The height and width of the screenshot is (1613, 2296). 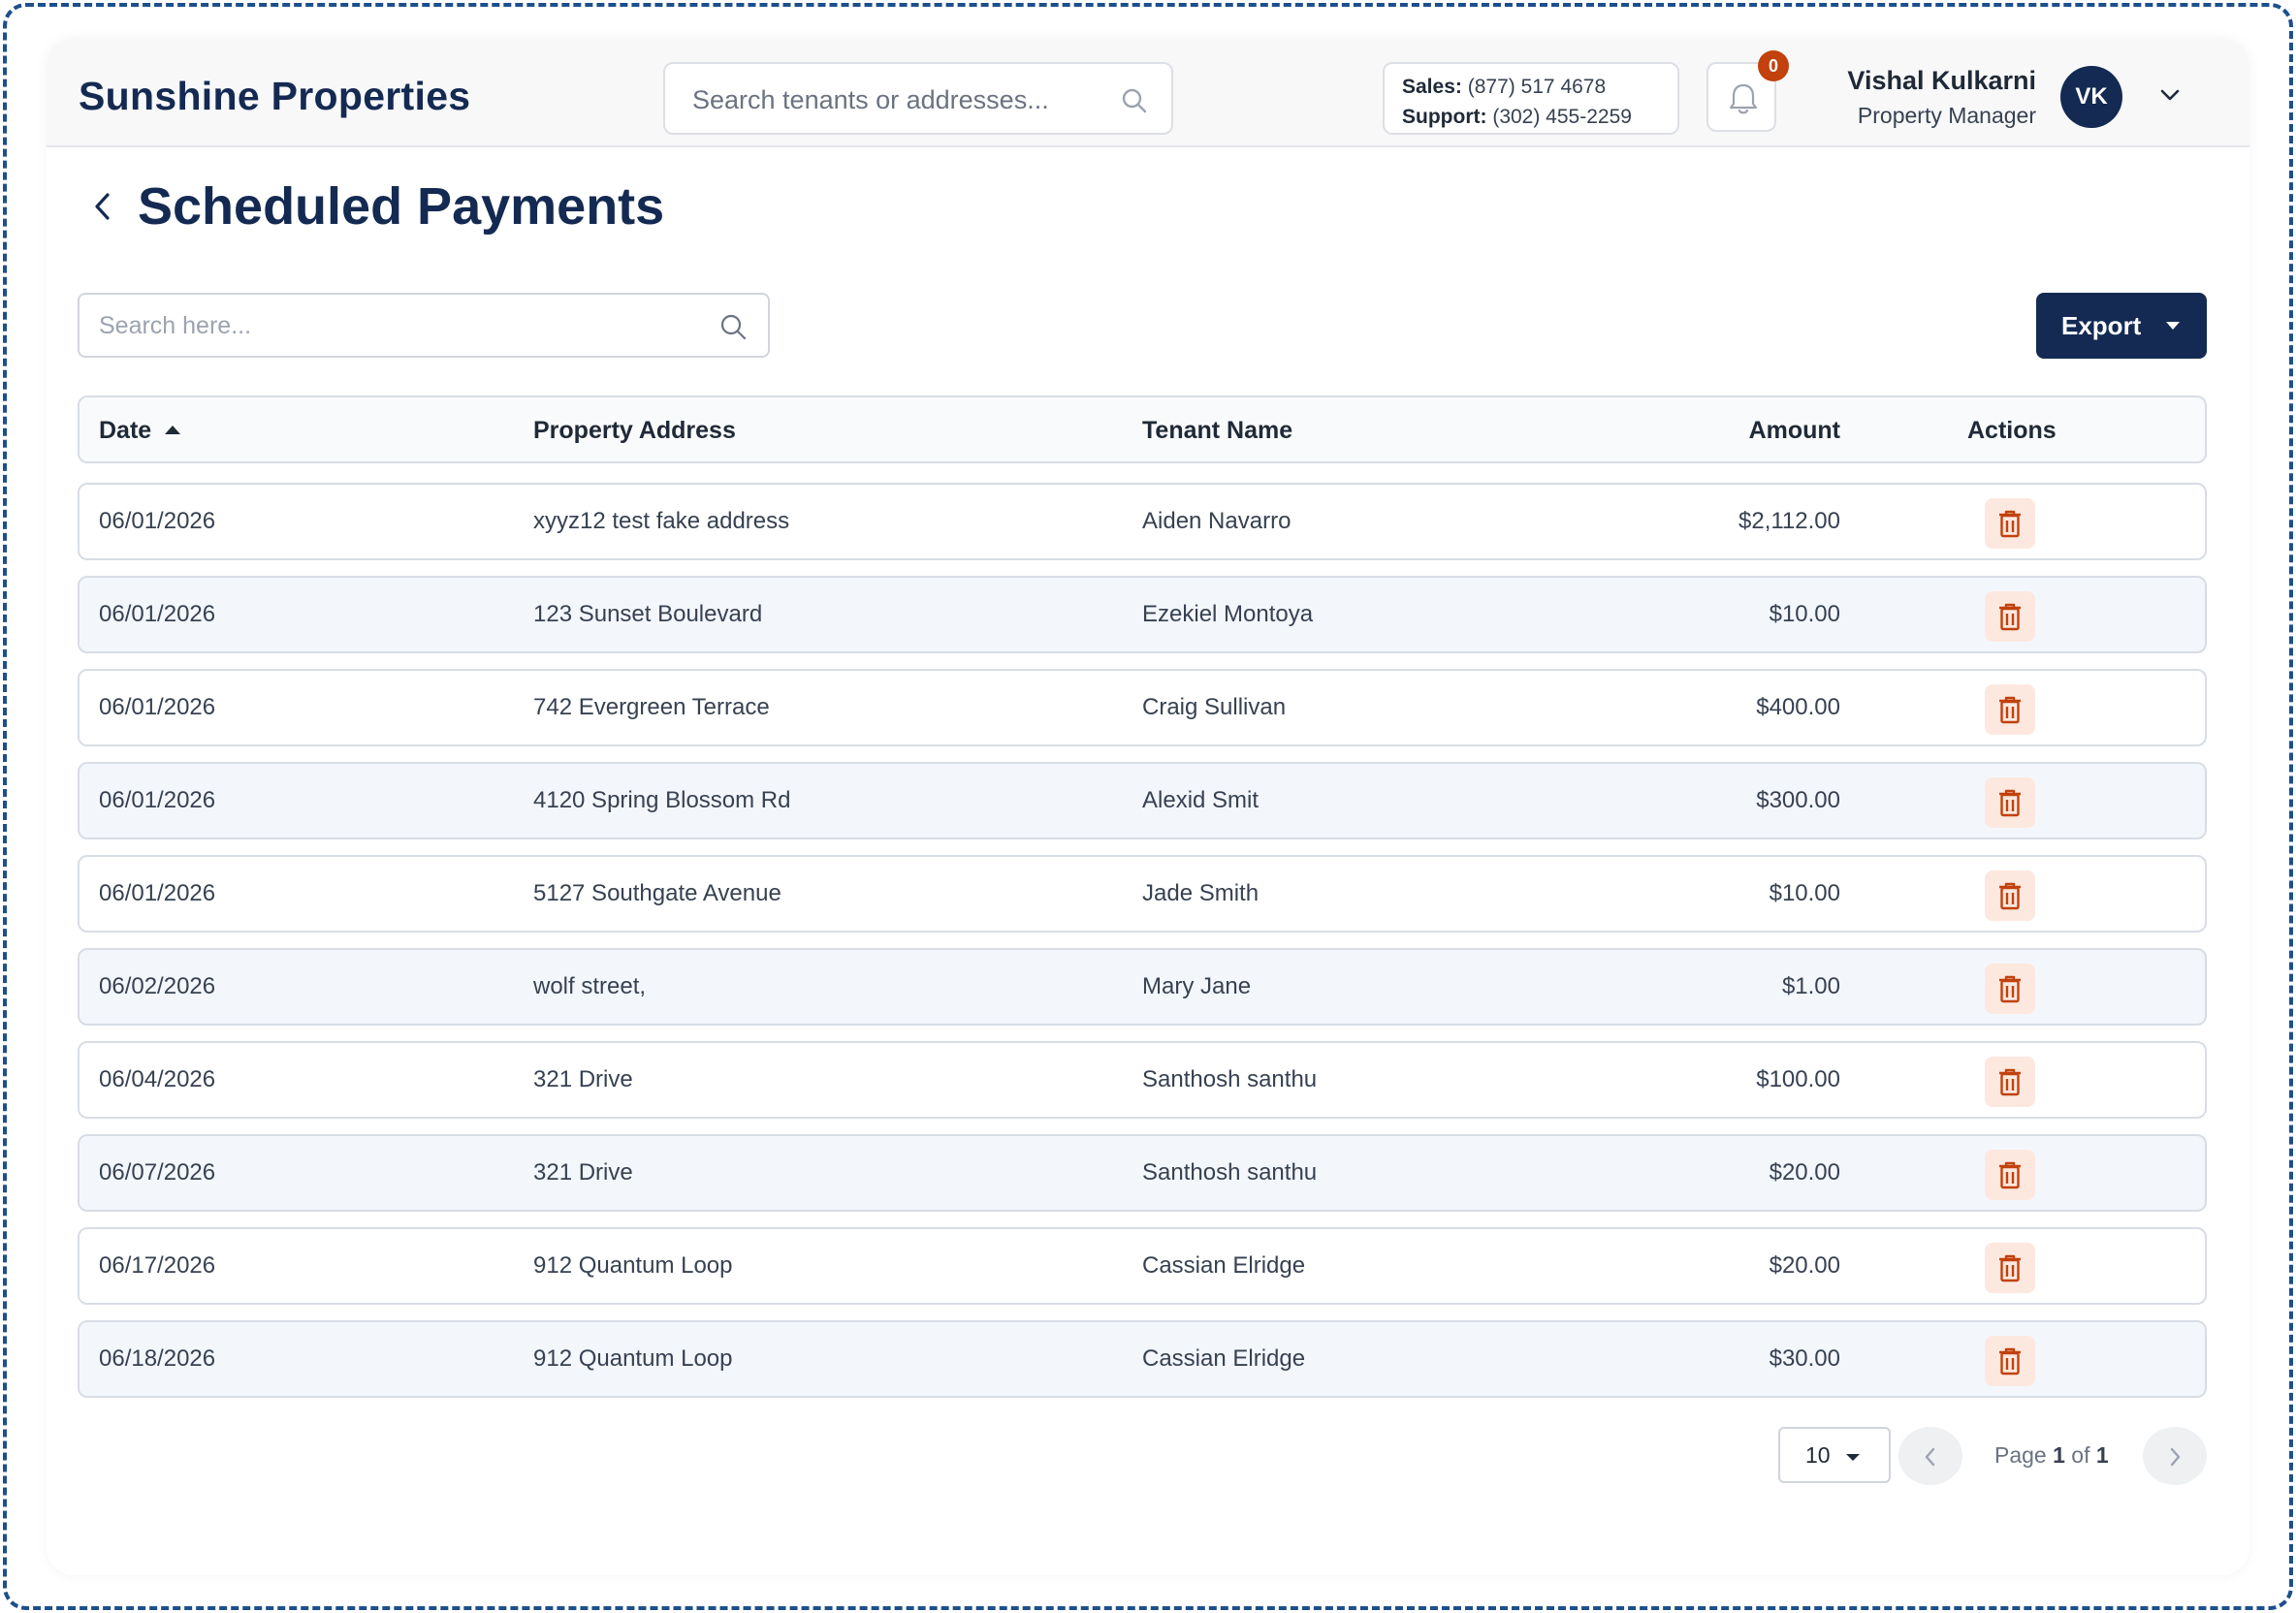 What do you see at coordinates (1773, 65) in the screenshot?
I see `notification-badge: 0` at bounding box center [1773, 65].